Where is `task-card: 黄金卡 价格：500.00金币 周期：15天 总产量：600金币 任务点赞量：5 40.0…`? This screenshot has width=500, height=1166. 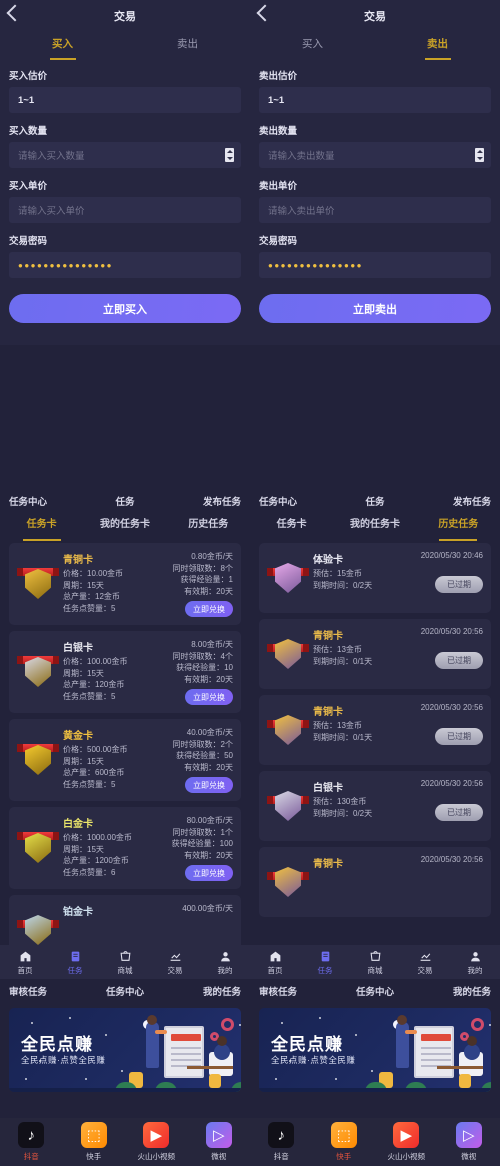
task-card: 黄金卡 价格：500.00金币 周期：15天 总产量：600金币 任务点赞量：5 40.0… is located at coordinates (125, 760).